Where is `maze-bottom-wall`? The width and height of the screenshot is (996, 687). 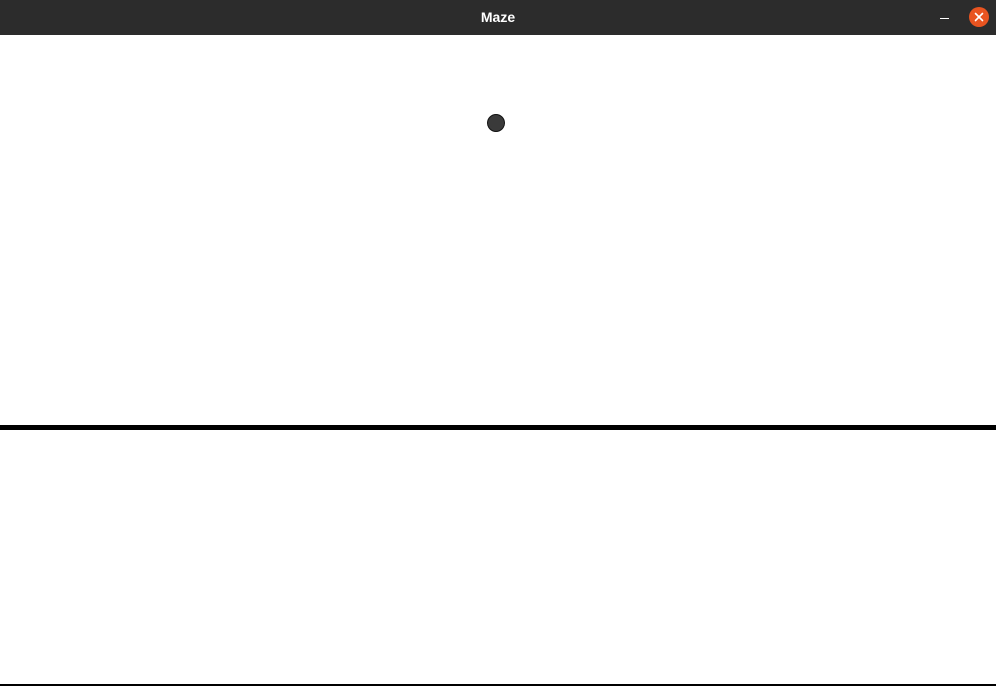 maze-bottom-wall is located at coordinates (498, 685).